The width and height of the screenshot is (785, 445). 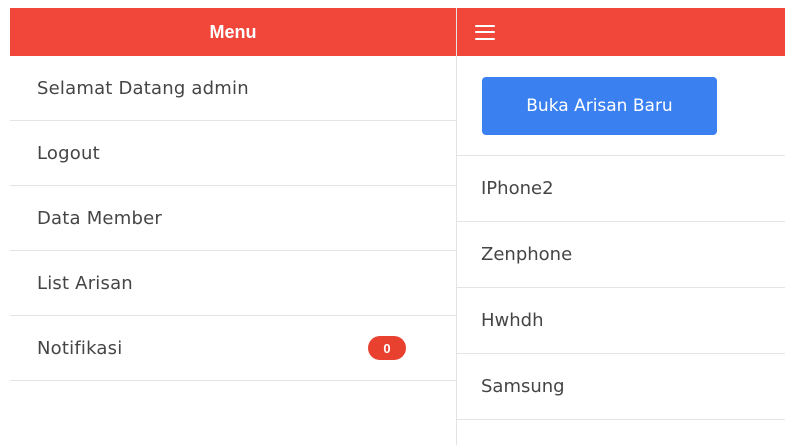 What do you see at coordinates (621, 387) in the screenshot?
I see `list-item: Samsung` at bounding box center [621, 387].